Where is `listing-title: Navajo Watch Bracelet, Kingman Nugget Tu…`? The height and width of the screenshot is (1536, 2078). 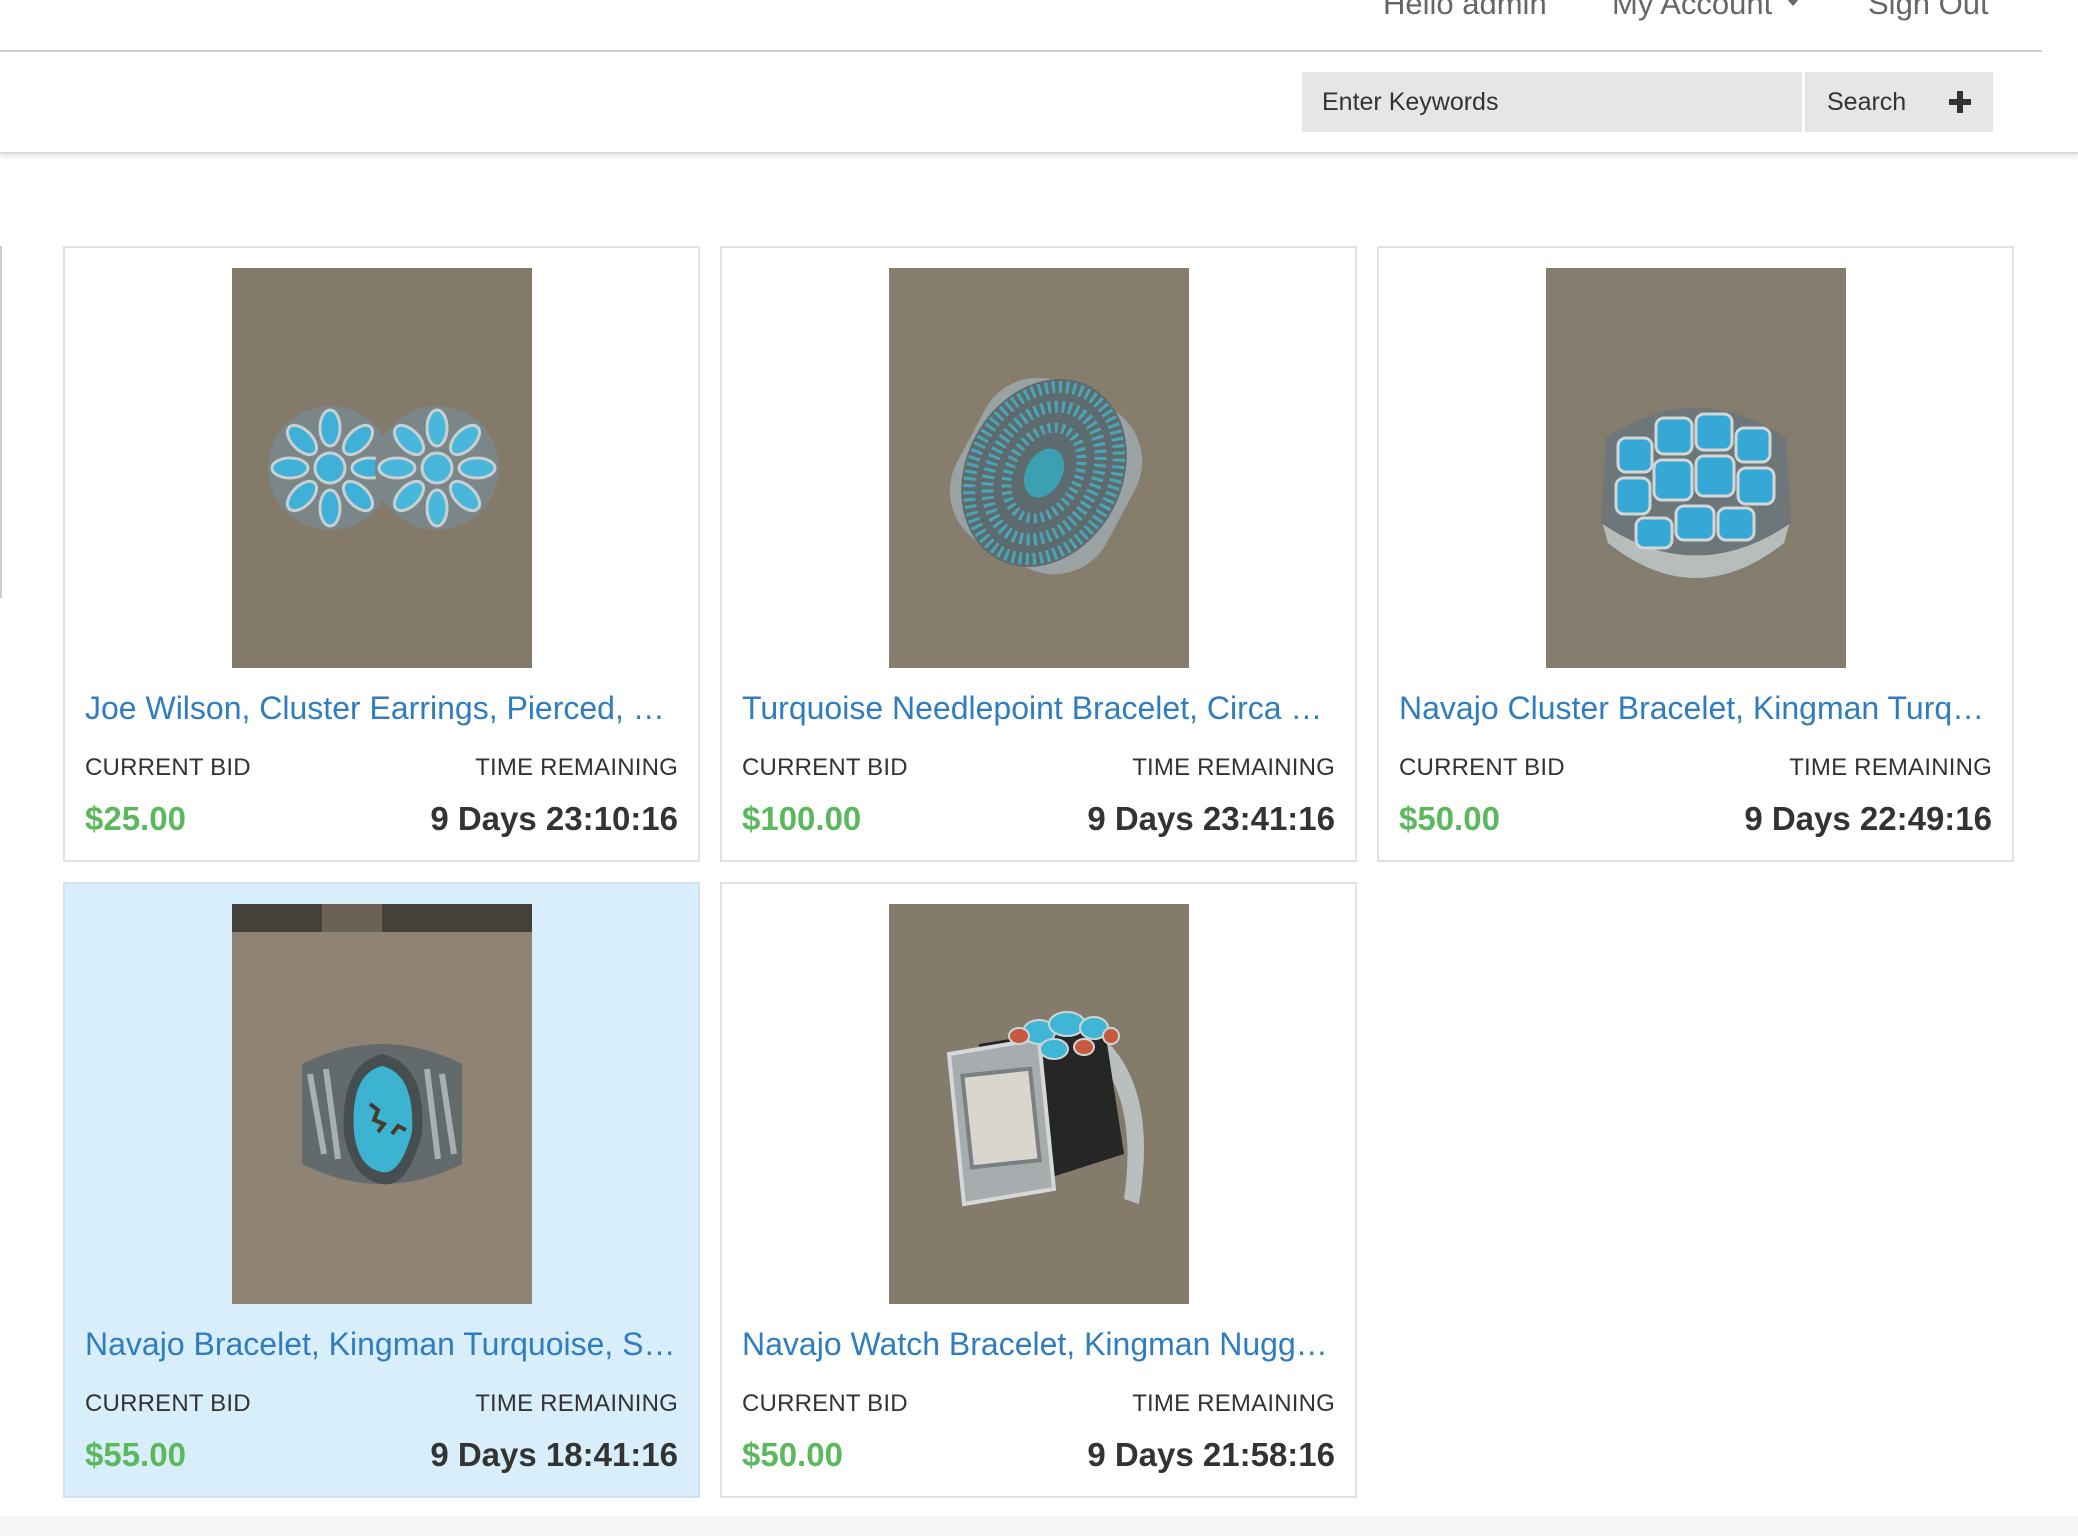 listing-title: Navajo Watch Bracelet, Kingman Nugget Tu… is located at coordinates (1039, 1344).